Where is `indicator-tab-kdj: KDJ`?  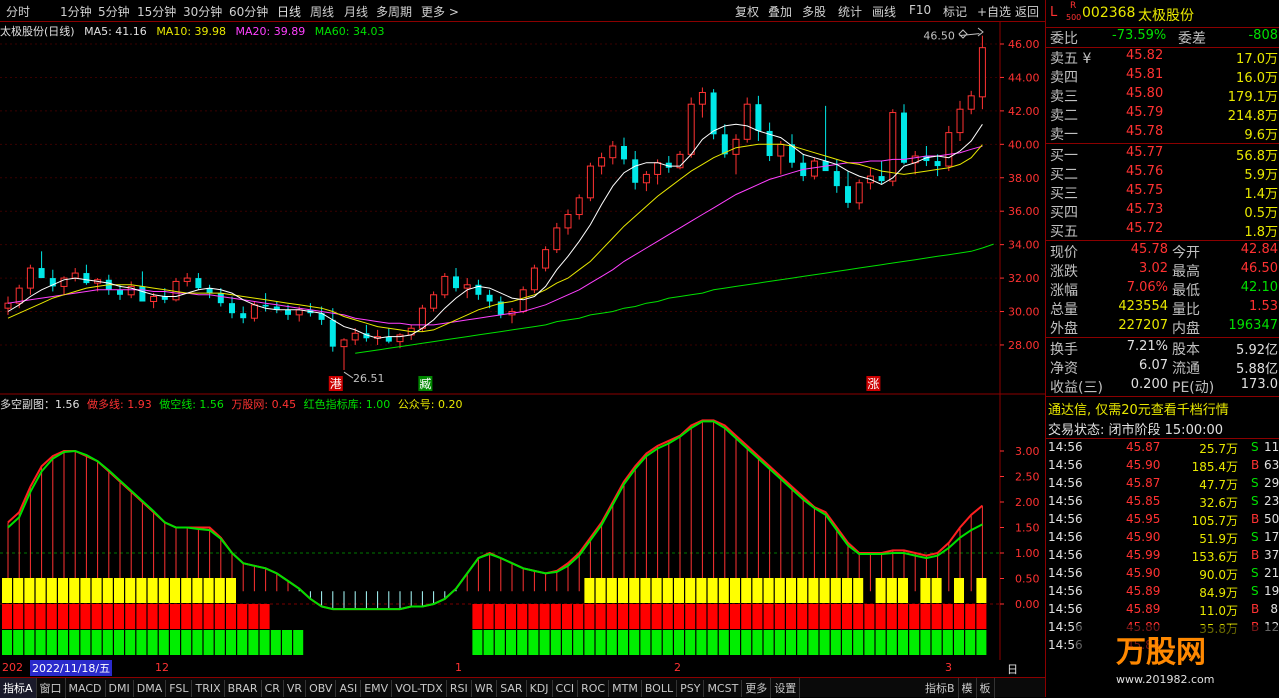
indicator-tab-kdj: KDJ is located at coordinates (540, 688).